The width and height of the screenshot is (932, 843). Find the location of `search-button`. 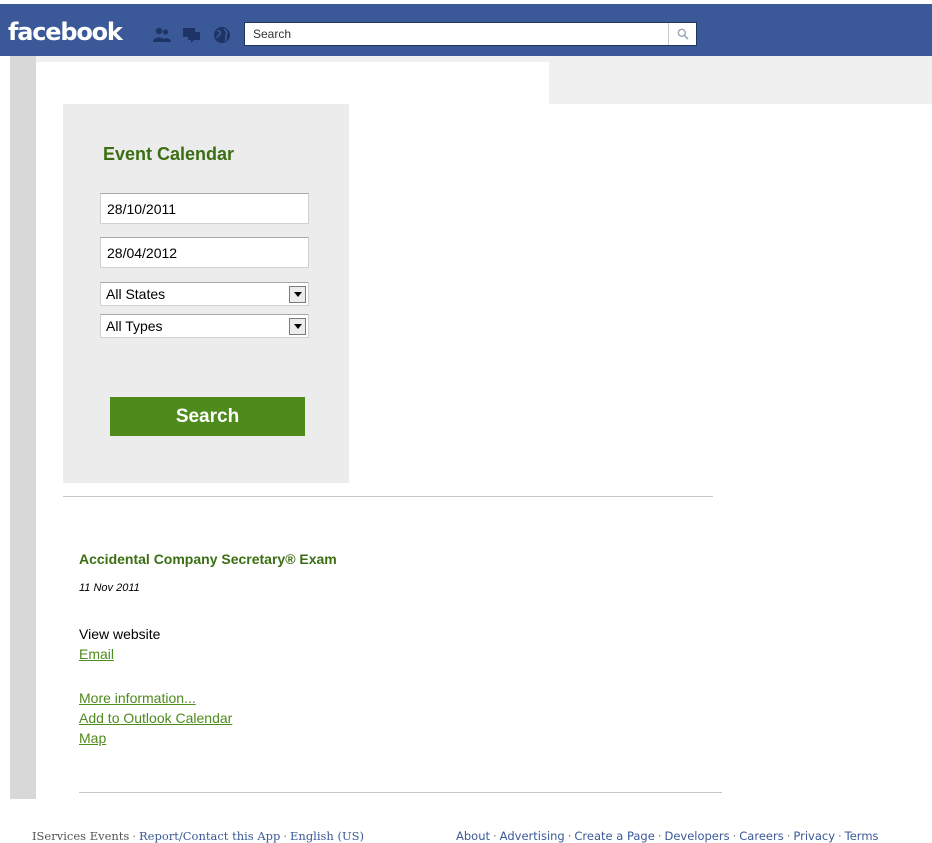

search-button is located at coordinates (682, 34).